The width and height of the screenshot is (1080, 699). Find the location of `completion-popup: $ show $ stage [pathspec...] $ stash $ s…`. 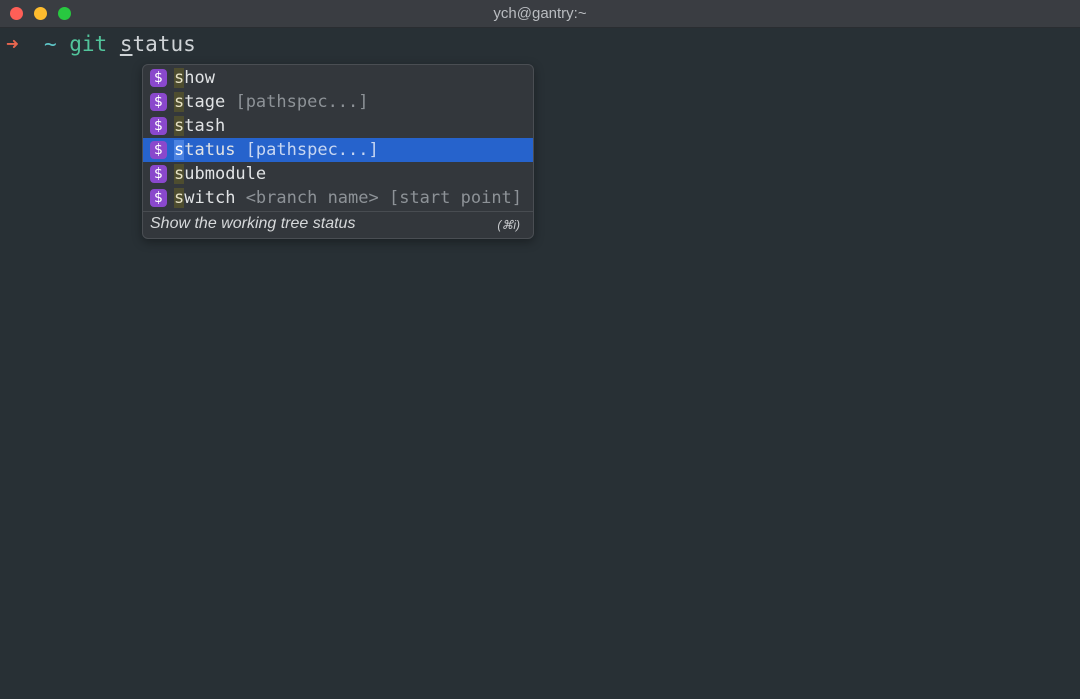

completion-popup: $ show $ stage [pathspec...] $ stash $ s… is located at coordinates (338, 151).